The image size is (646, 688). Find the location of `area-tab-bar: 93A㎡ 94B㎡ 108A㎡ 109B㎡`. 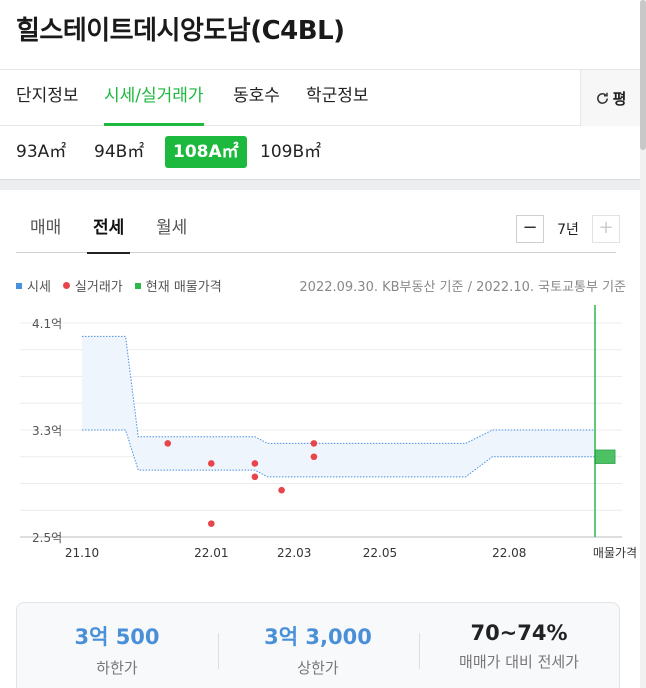

area-tab-bar: 93A㎡ 94B㎡ 108A㎡ 109B㎡ is located at coordinates (320, 153).